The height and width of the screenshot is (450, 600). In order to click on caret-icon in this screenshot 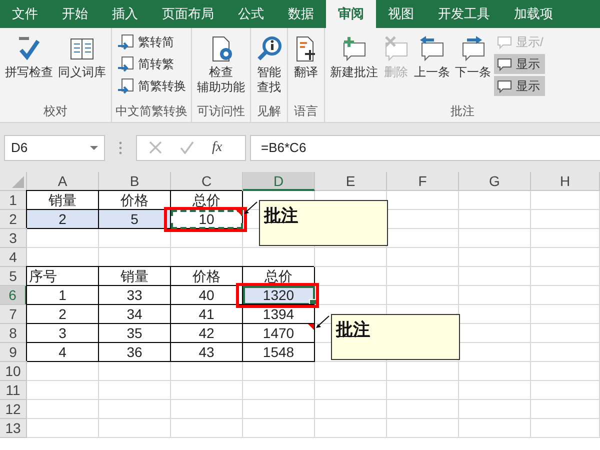, I will do `click(94, 148)`.